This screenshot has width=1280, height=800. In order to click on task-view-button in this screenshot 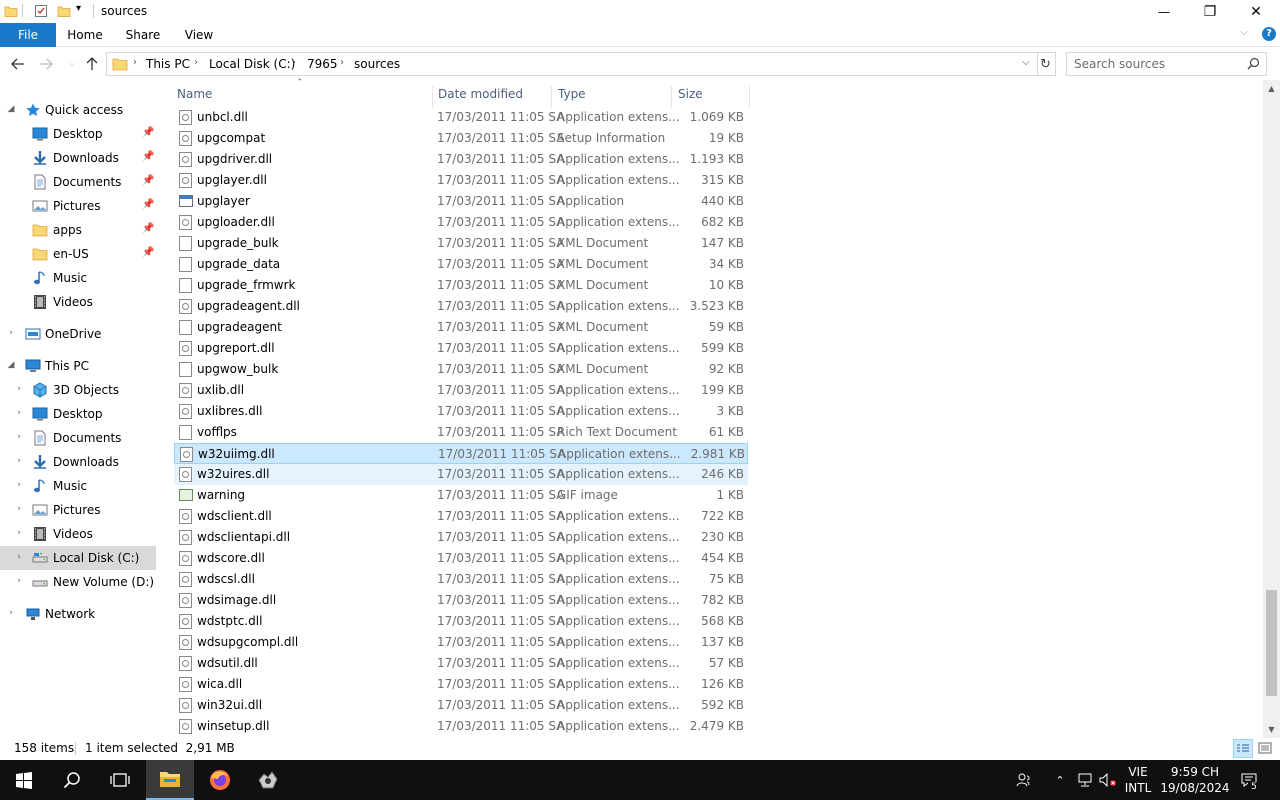, I will do `click(120, 780)`.